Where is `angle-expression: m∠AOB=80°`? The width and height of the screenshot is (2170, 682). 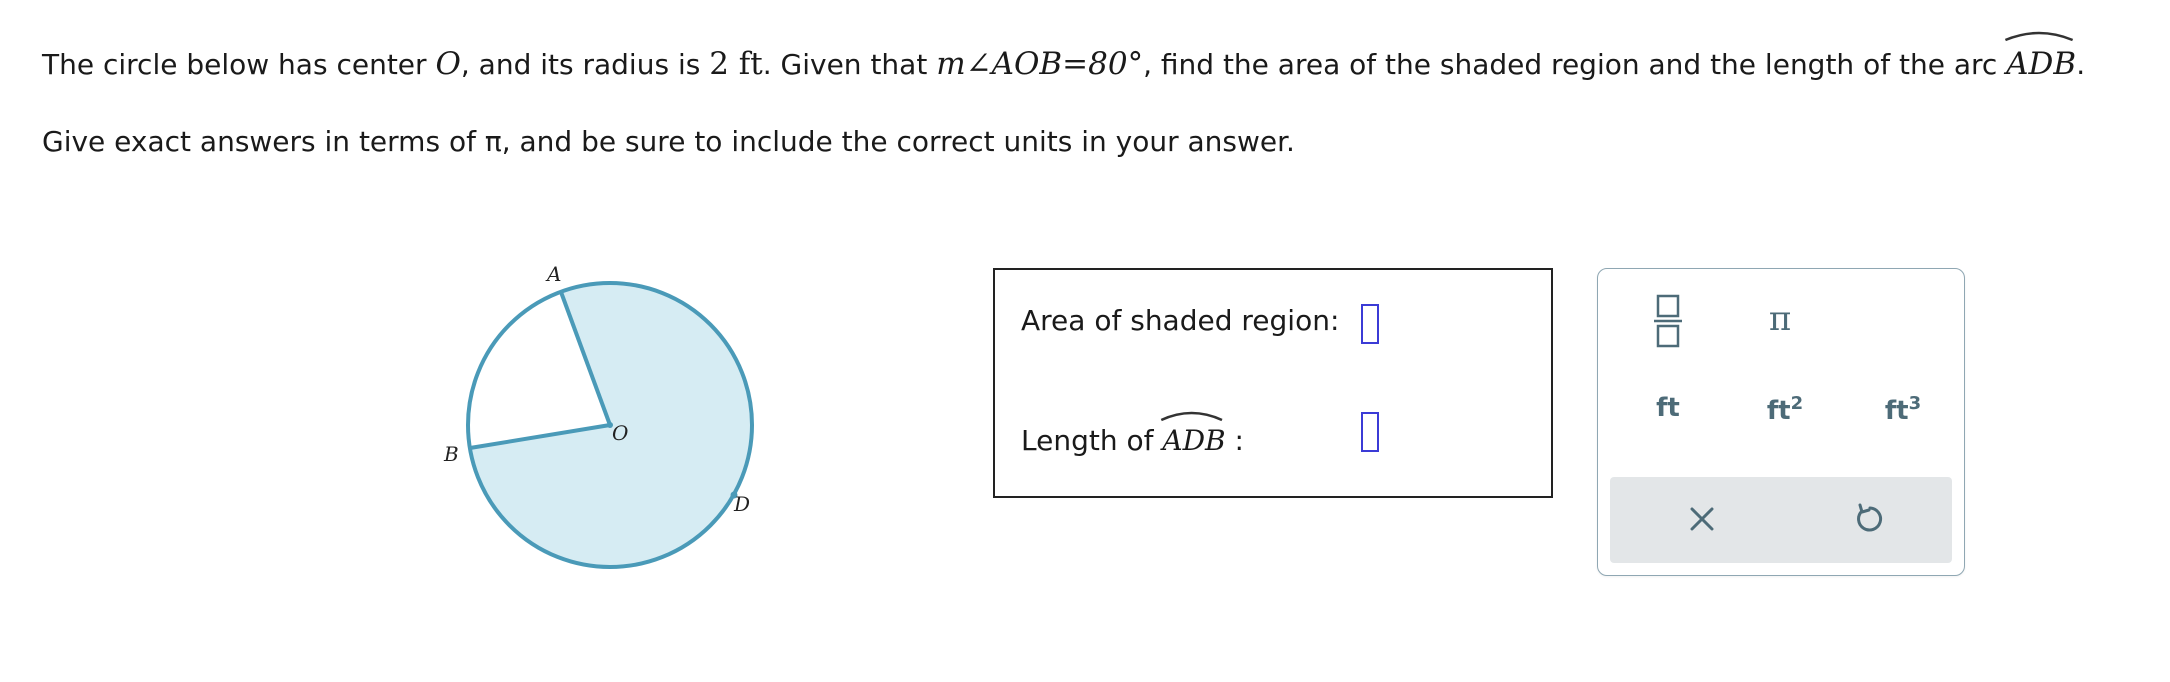
angle-expression: m∠AOB=80° is located at coordinates (1040, 64).